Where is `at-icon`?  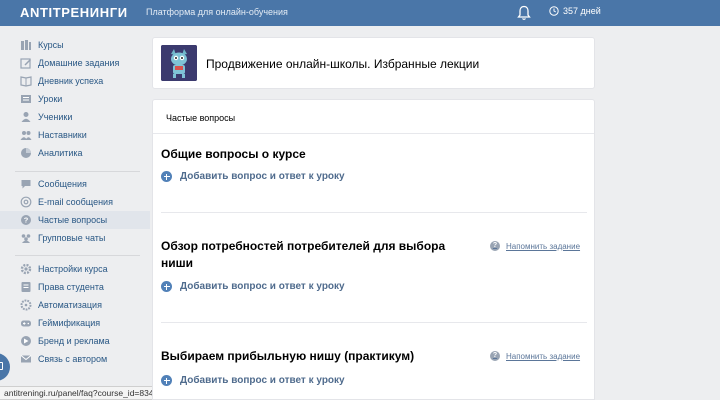 at-icon is located at coordinates (26, 202).